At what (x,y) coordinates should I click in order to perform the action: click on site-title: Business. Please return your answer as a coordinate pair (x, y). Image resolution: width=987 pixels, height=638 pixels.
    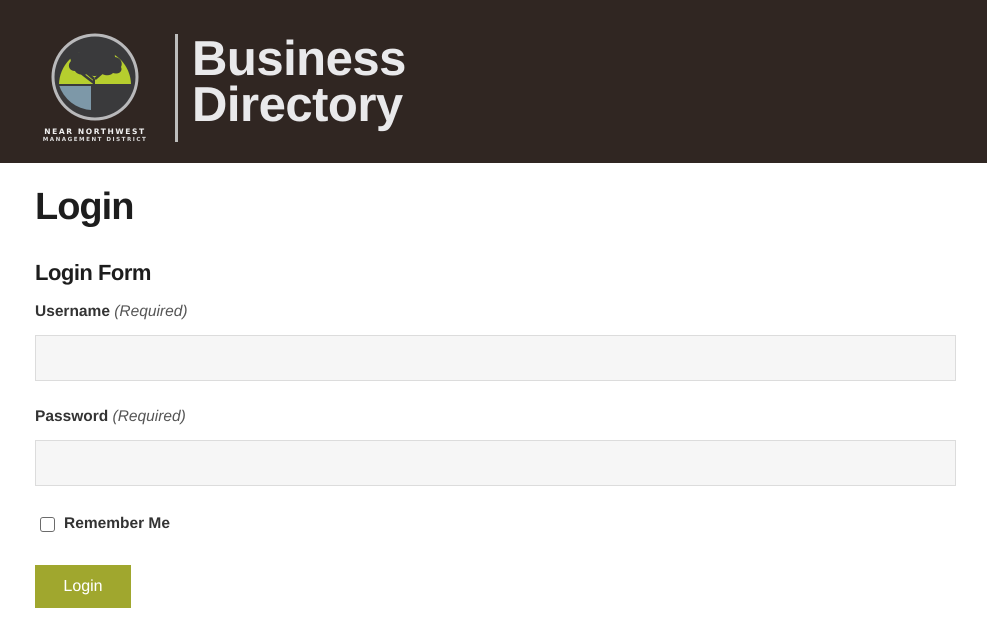
    Looking at the image, I should click on (299, 59).